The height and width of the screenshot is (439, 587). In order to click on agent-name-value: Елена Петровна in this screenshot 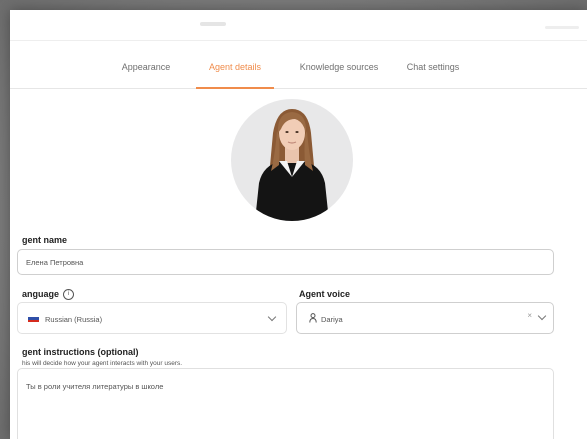, I will do `click(55, 262)`.